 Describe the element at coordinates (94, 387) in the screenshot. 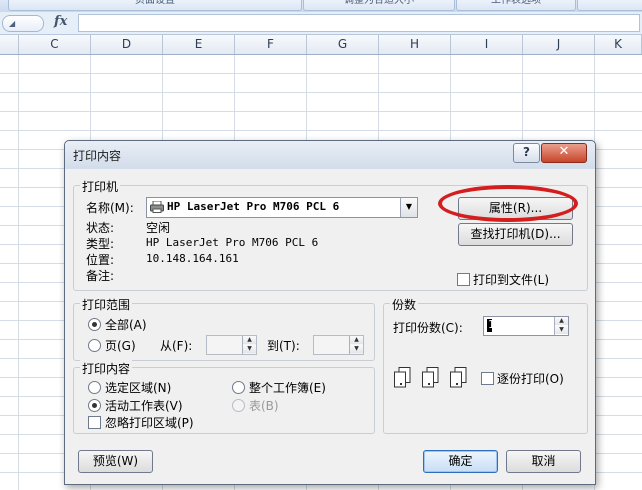

I see `selection-radio` at that location.